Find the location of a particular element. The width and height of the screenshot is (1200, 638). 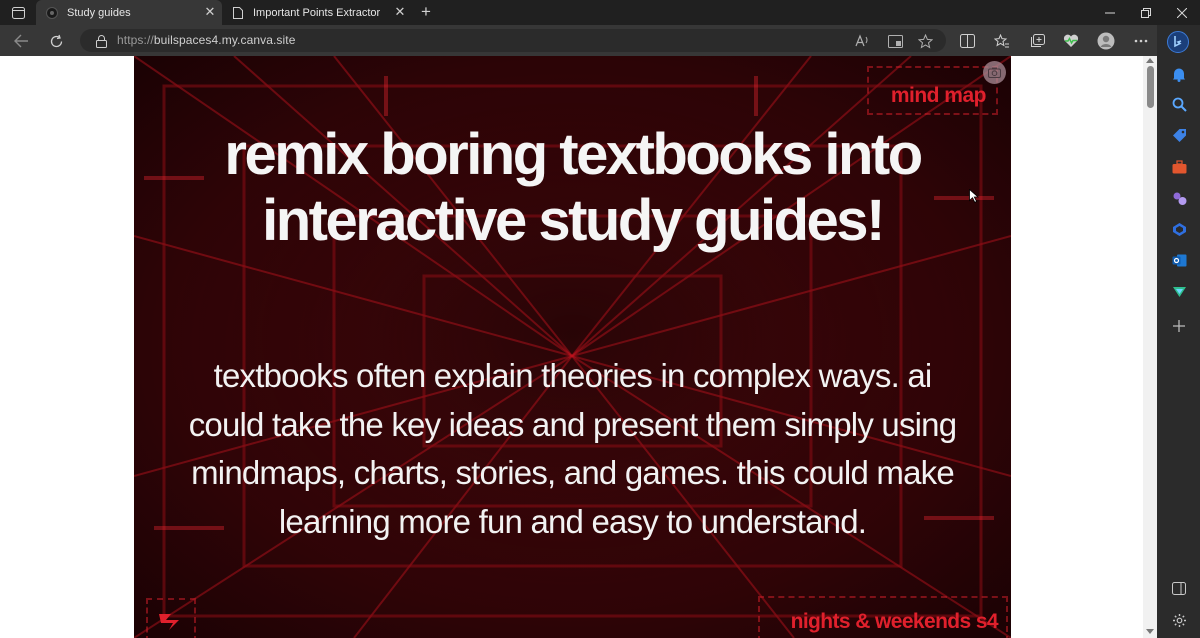

bing-icon is located at coordinates (1178, 42).